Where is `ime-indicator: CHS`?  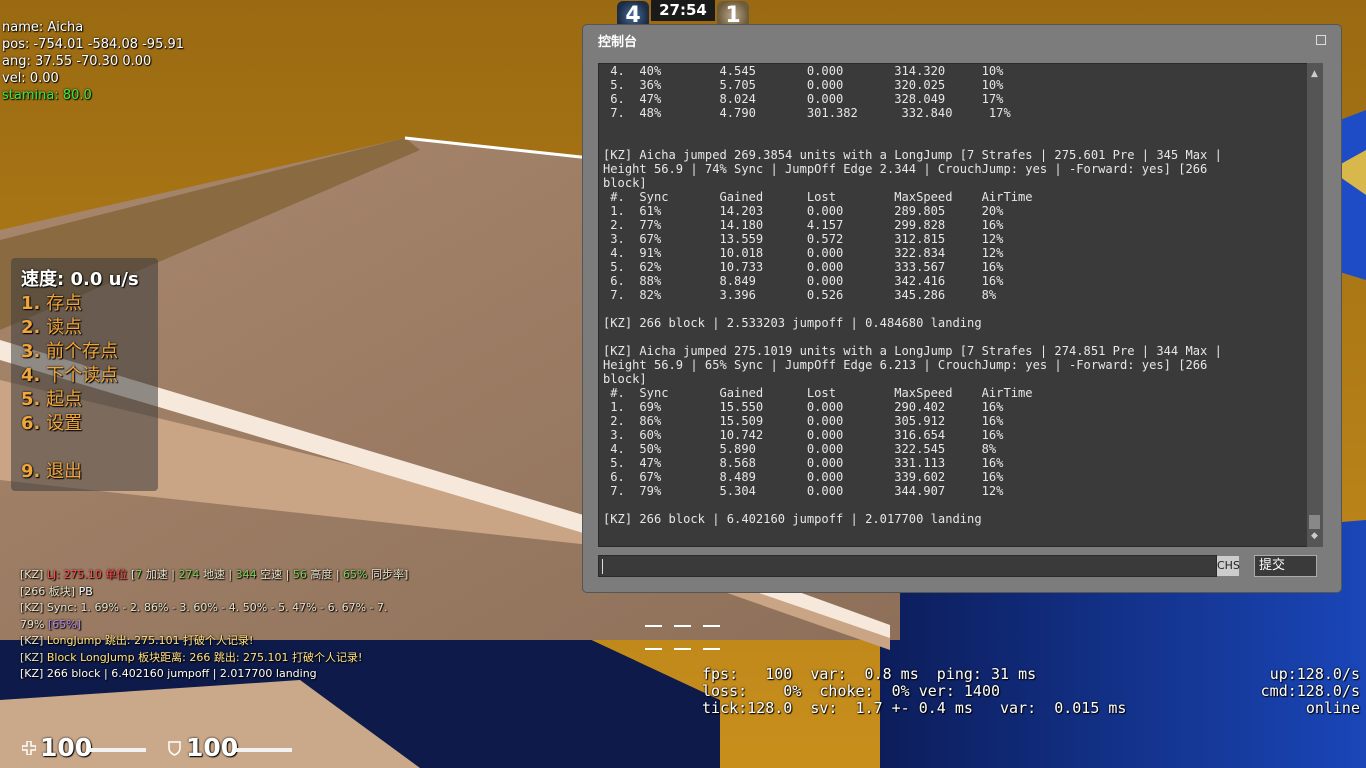
ime-indicator: CHS is located at coordinates (1228, 566).